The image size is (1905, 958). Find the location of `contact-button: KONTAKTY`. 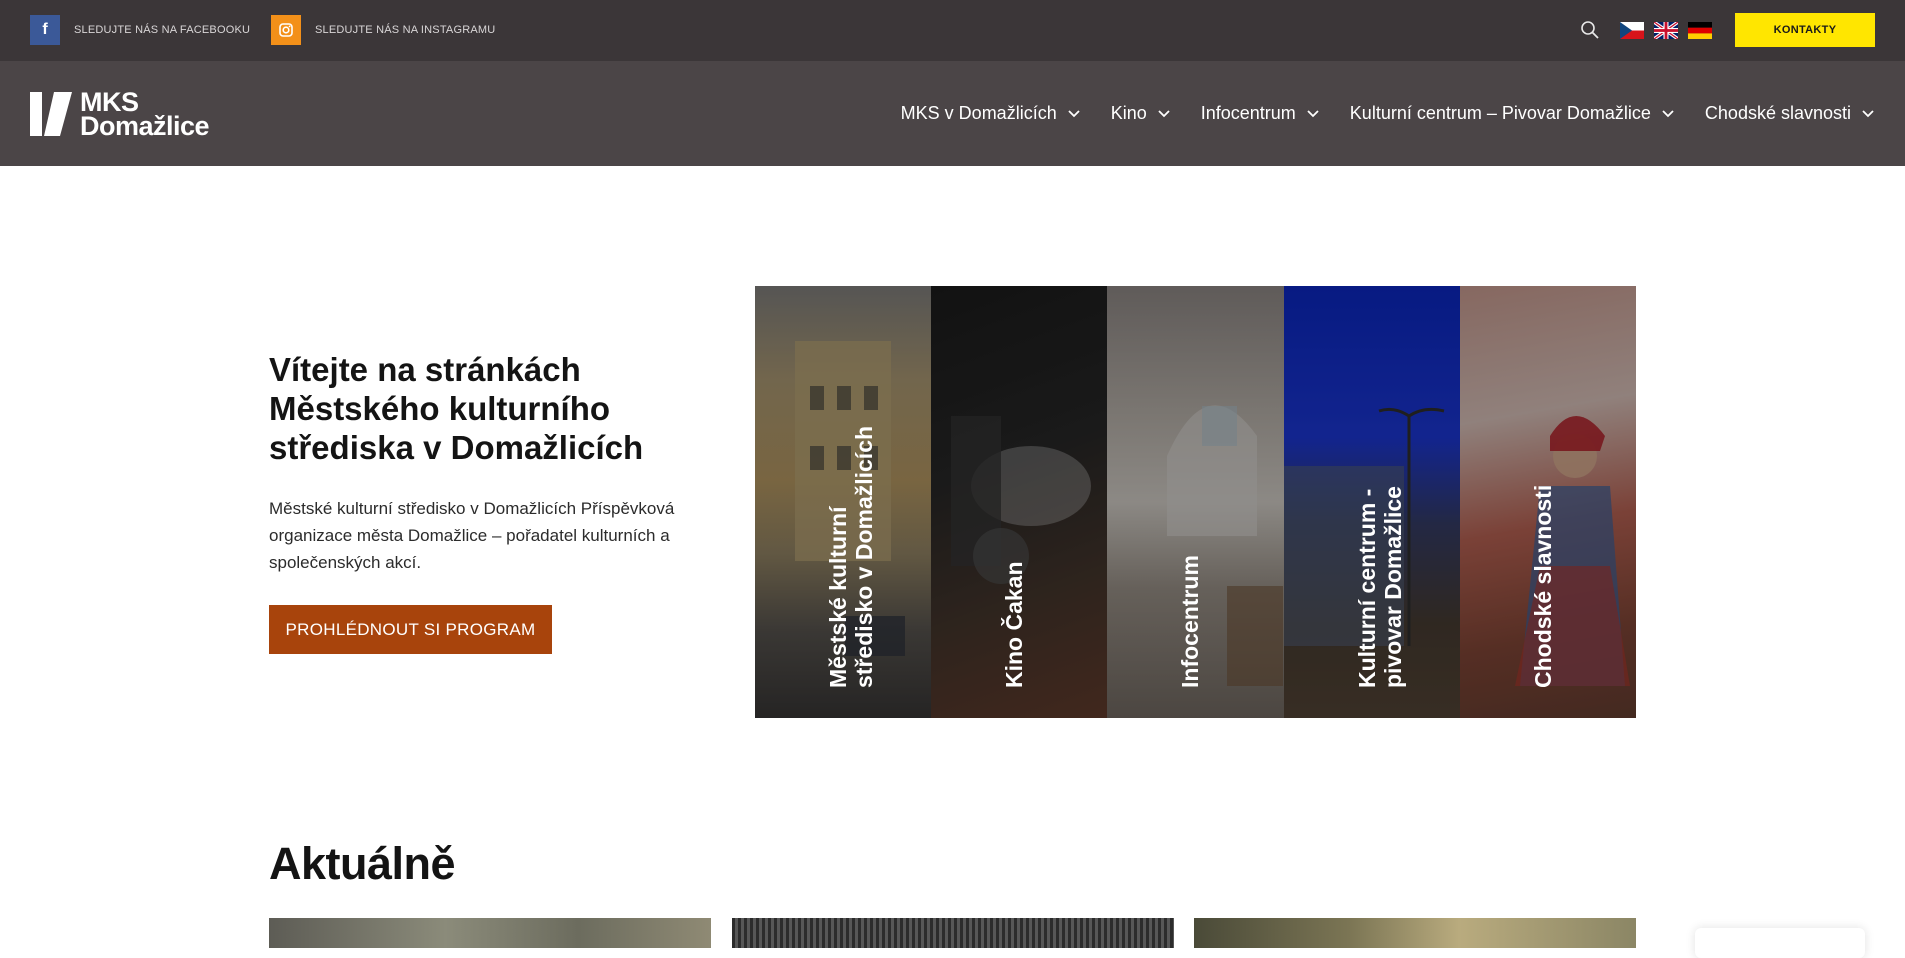

contact-button: KONTAKTY is located at coordinates (1805, 30).